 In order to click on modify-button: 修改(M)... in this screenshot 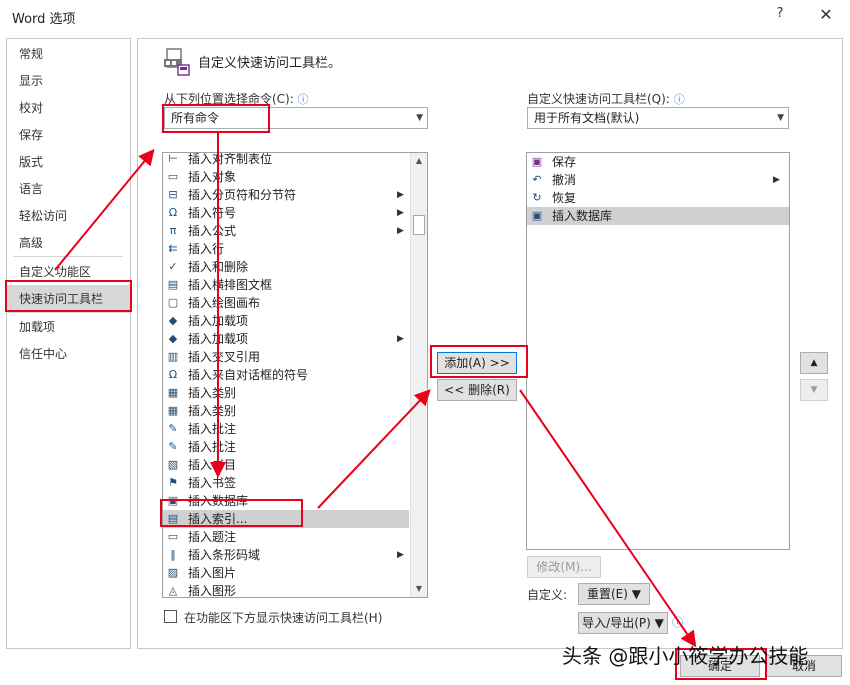, I will do `click(564, 567)`.